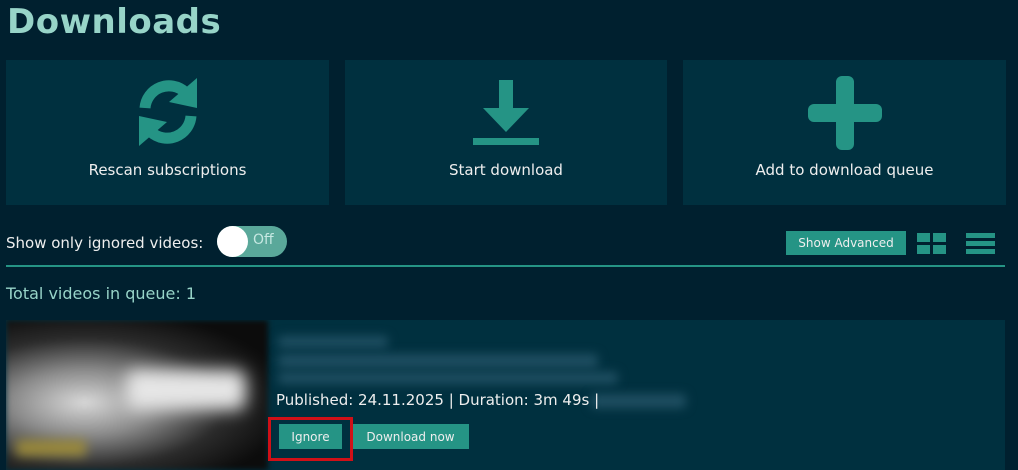  I want to click on blurred-video-id, so click(638, 401).